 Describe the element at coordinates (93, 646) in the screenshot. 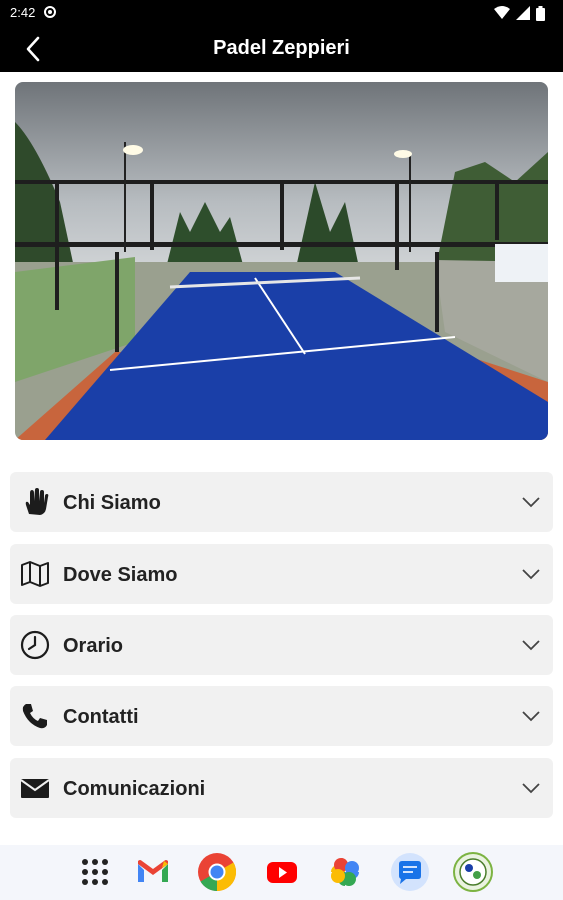

I see `section-label: Orario` at that location.